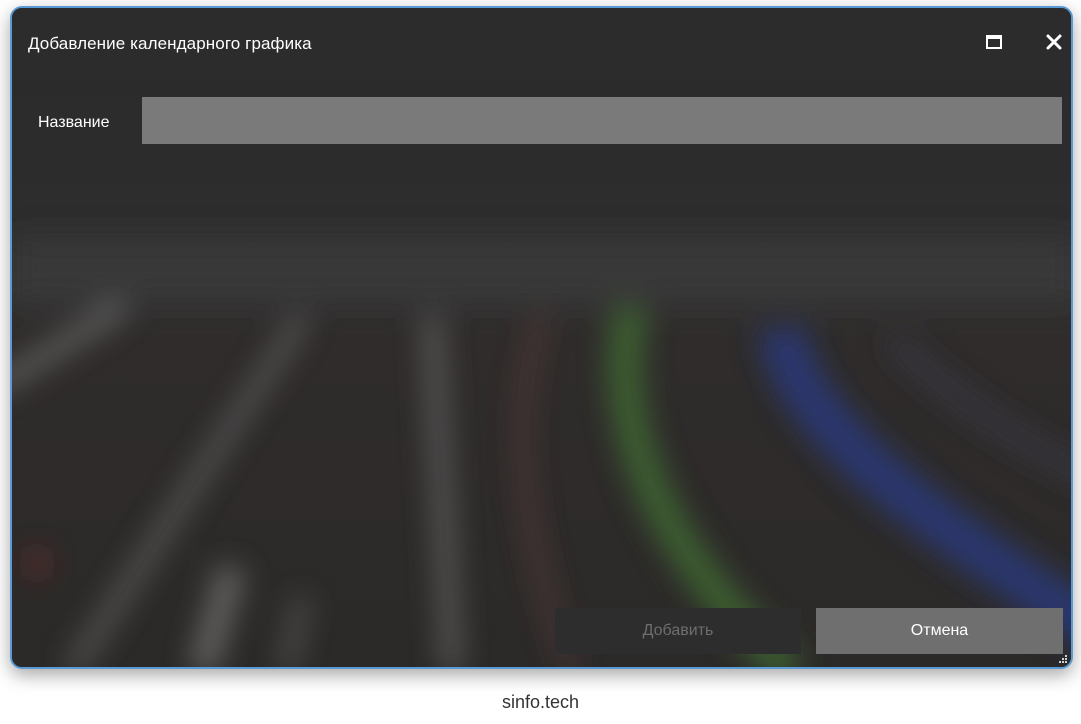 The image size is (1081, 724). I want to click on maximize-icon, so click(994, 42).